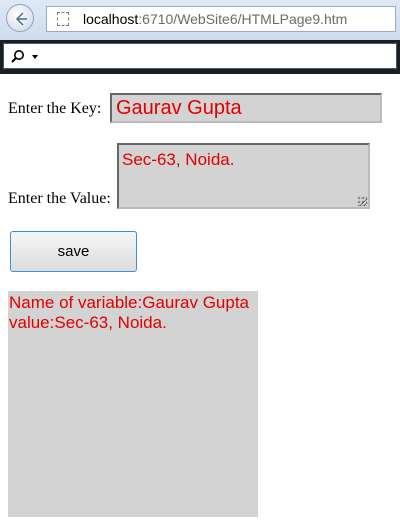  What do you see at coordinates (59, 198) in the screenshot?
I see `value-label: Enter the Value:` at bounding box center [59, 198].